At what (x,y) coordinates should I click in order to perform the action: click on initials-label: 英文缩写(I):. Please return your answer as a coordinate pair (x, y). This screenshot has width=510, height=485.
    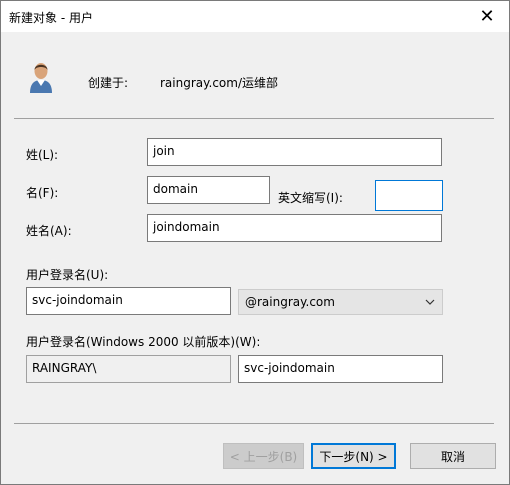
    Looking at the image, I should click on (310, 198).